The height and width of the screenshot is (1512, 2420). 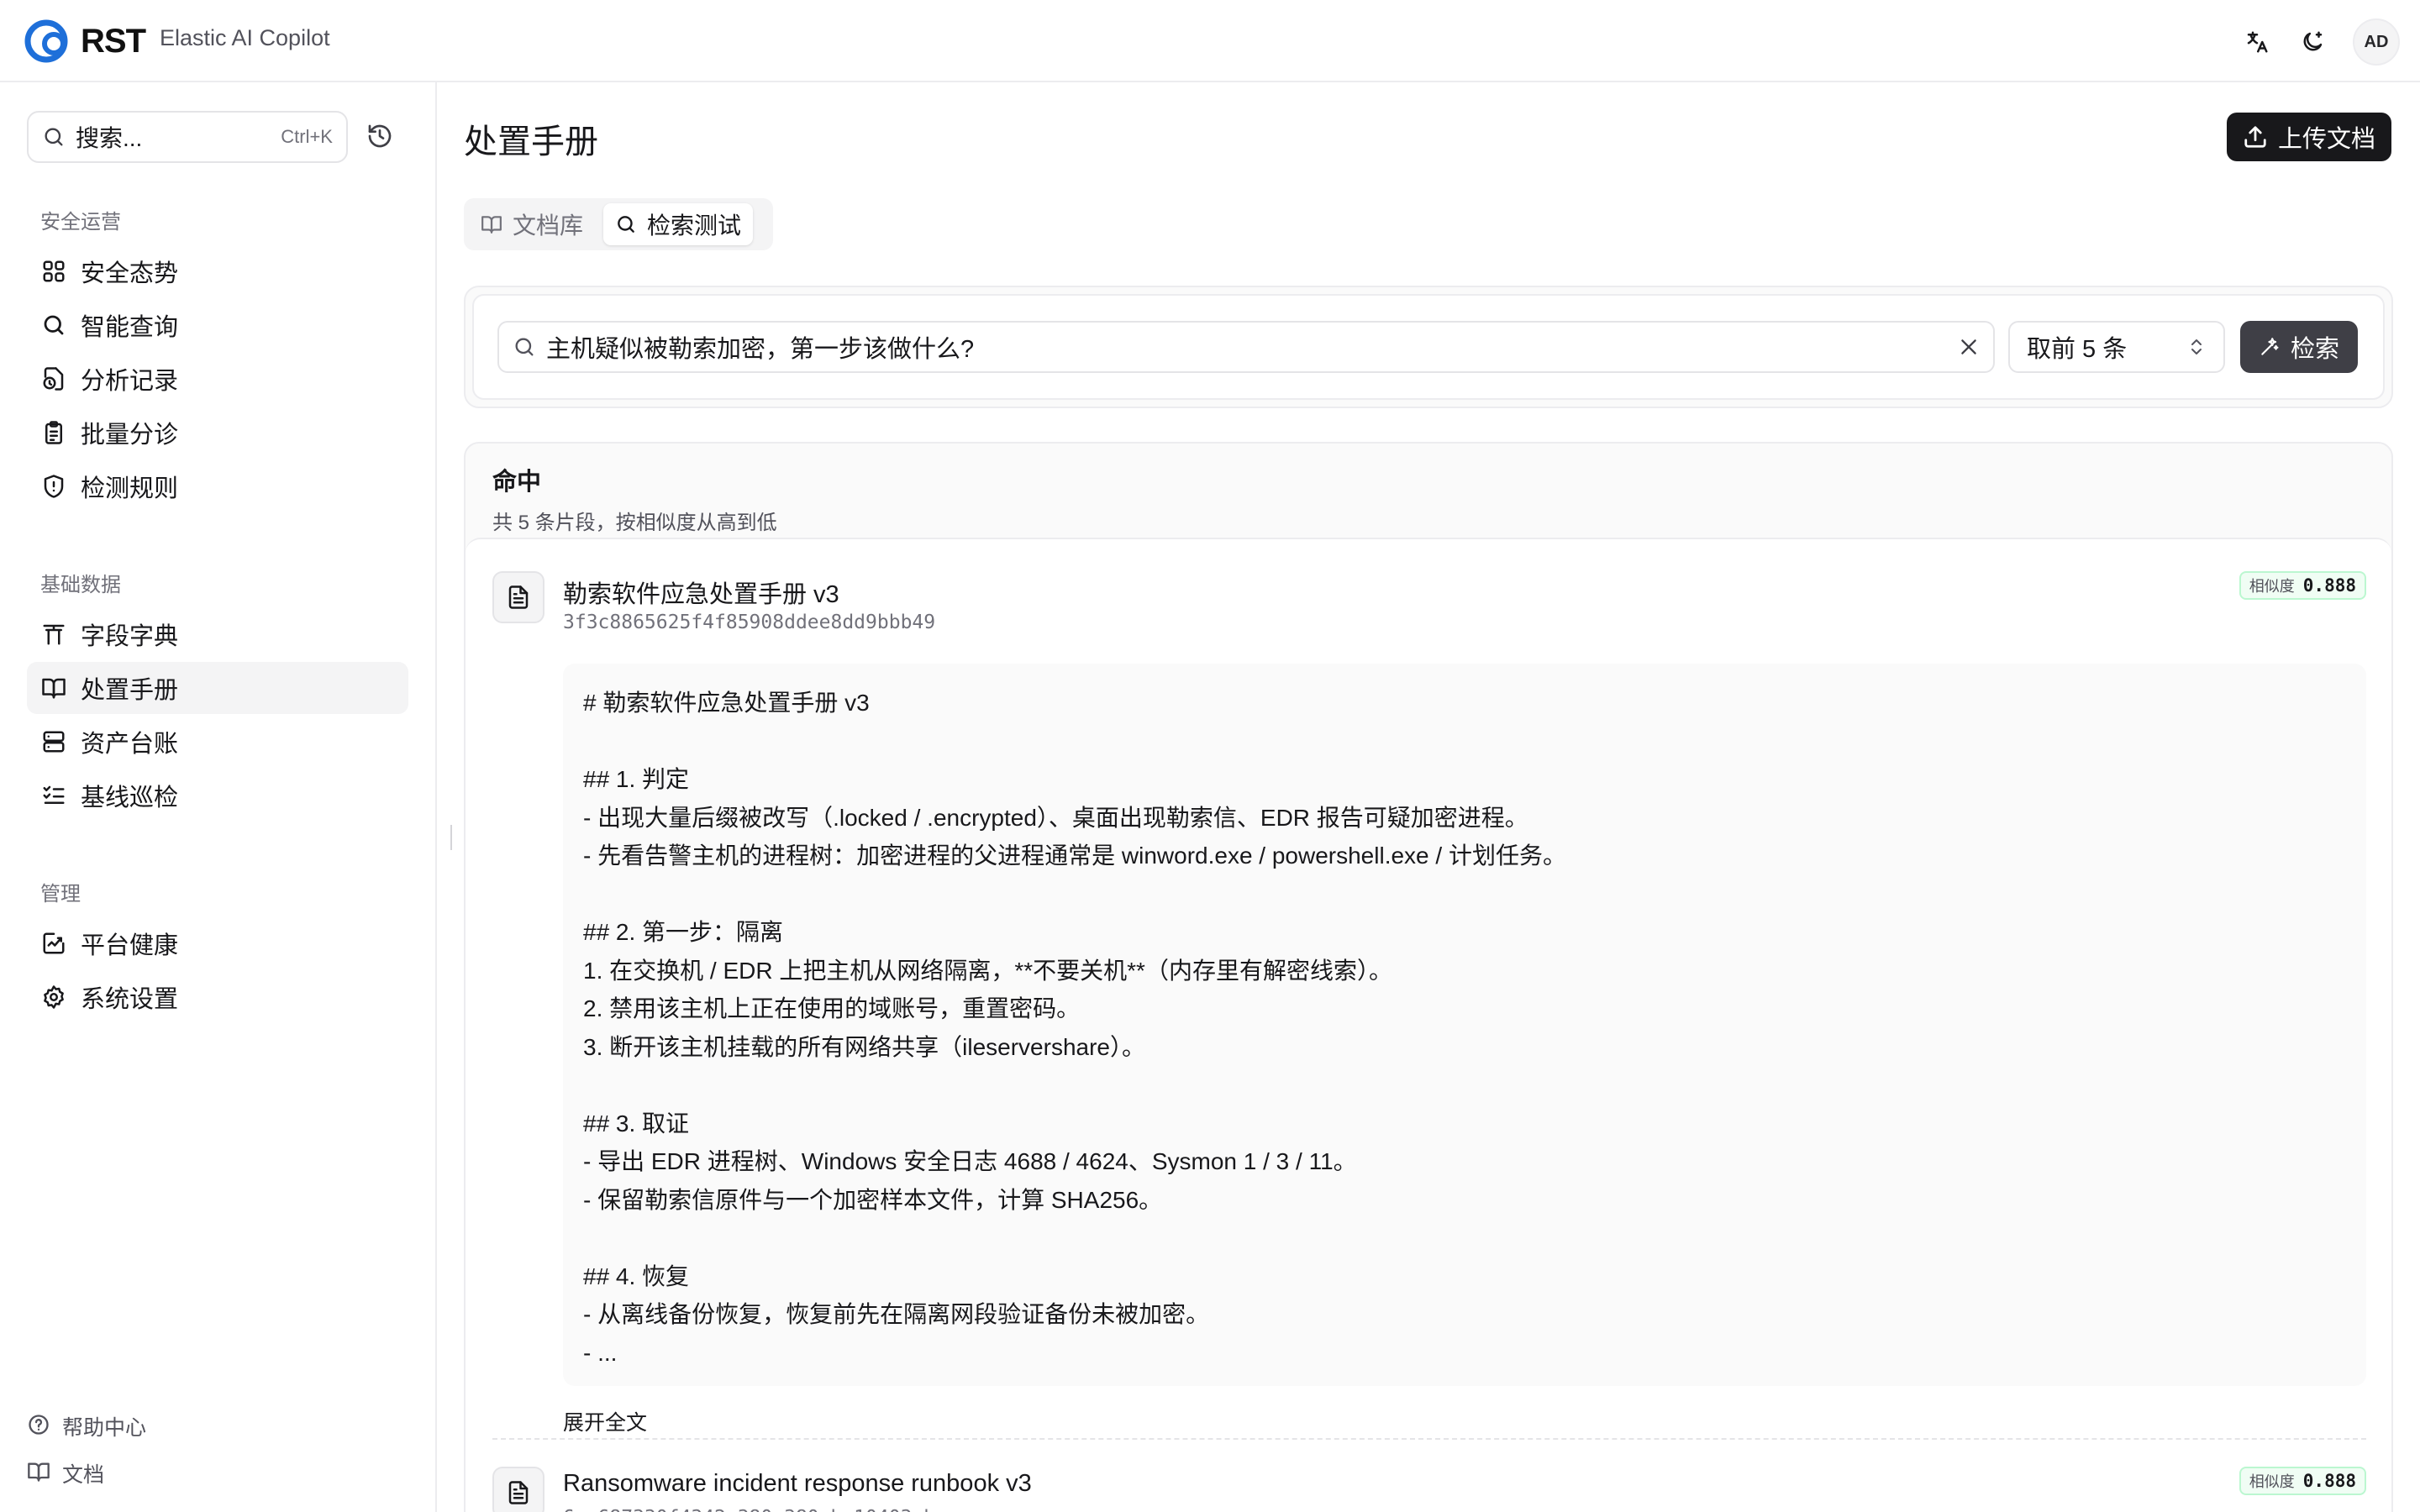 I want to click on tab-retrieval-test: 检索测试, so click(x=678, y=224).